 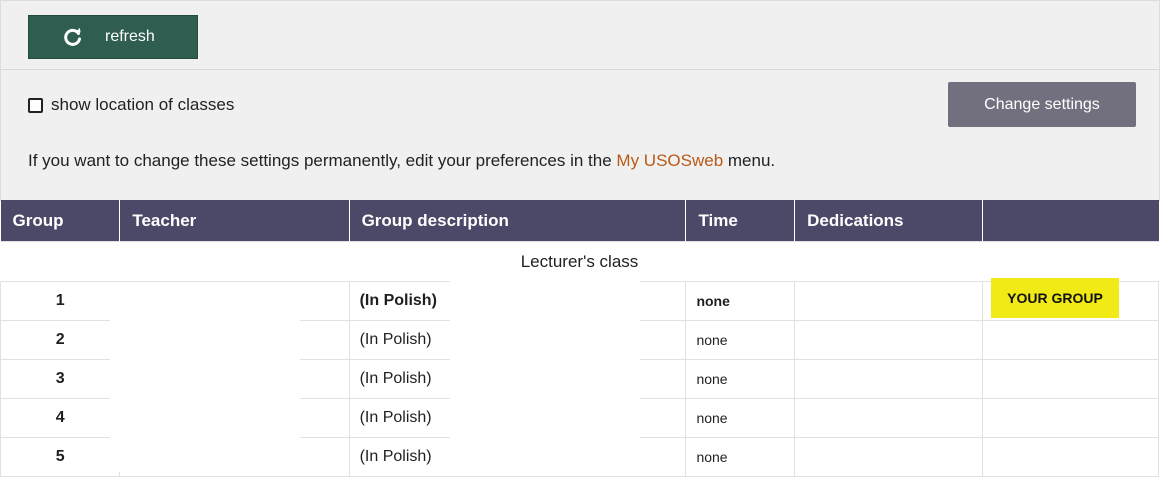 What do you see at coordinates (143, 104) in the screenshot?
I see `show-location-label: show location of classes` at bounding box center [143, 104].